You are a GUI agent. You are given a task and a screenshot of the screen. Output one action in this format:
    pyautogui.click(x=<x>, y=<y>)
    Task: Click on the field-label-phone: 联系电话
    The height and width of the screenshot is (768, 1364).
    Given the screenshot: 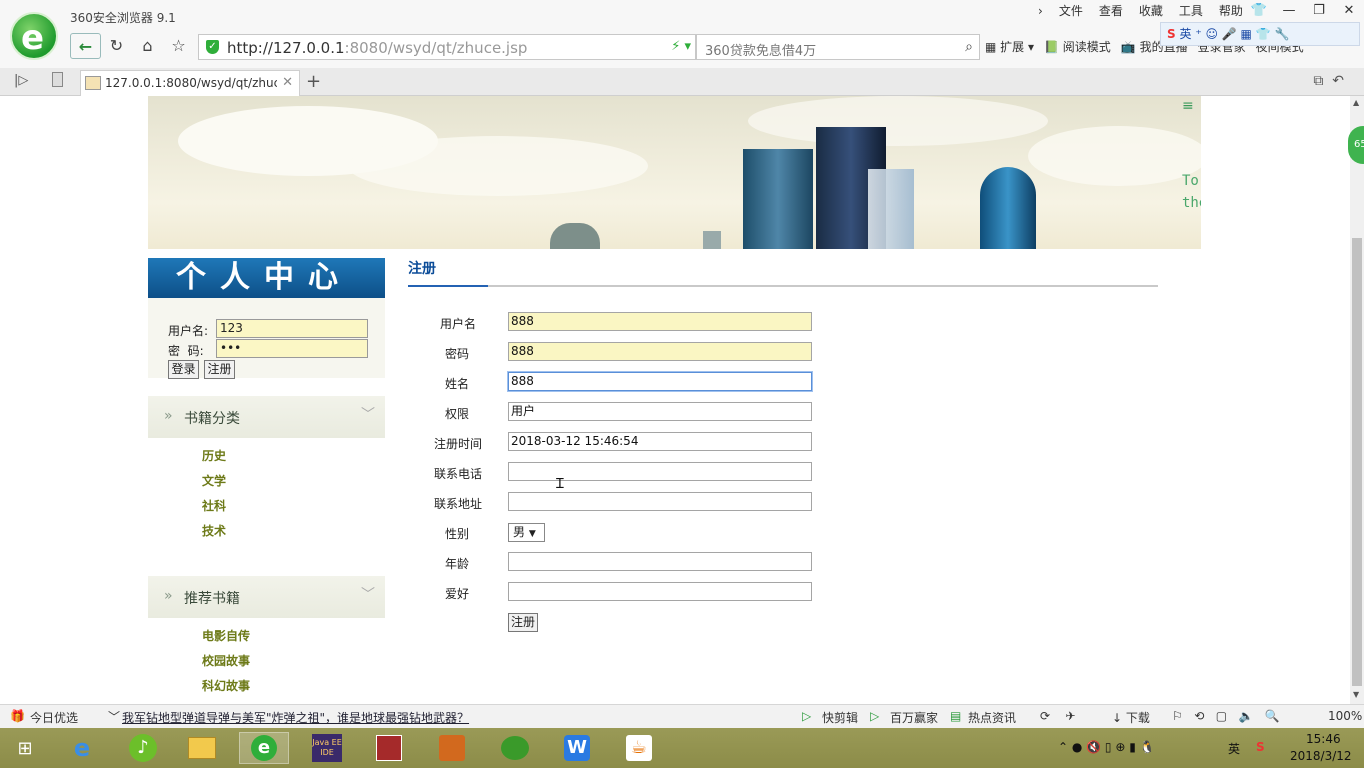 What is the action you would take?
    pyautogui.click(x=457, y=474)
    